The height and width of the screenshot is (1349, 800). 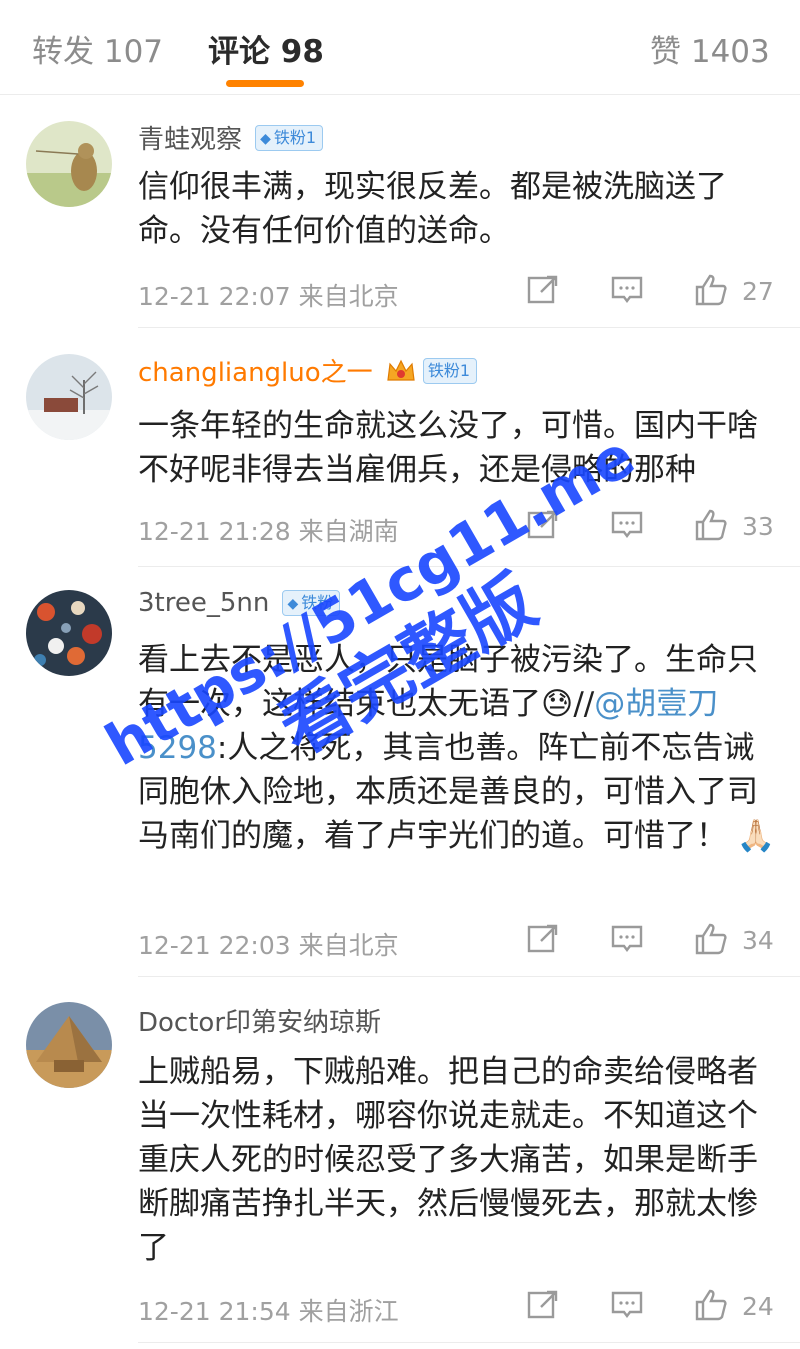 I want to click on timestamp-location: 12-21 21:28 来自湖南, so click(x=268, y=531).